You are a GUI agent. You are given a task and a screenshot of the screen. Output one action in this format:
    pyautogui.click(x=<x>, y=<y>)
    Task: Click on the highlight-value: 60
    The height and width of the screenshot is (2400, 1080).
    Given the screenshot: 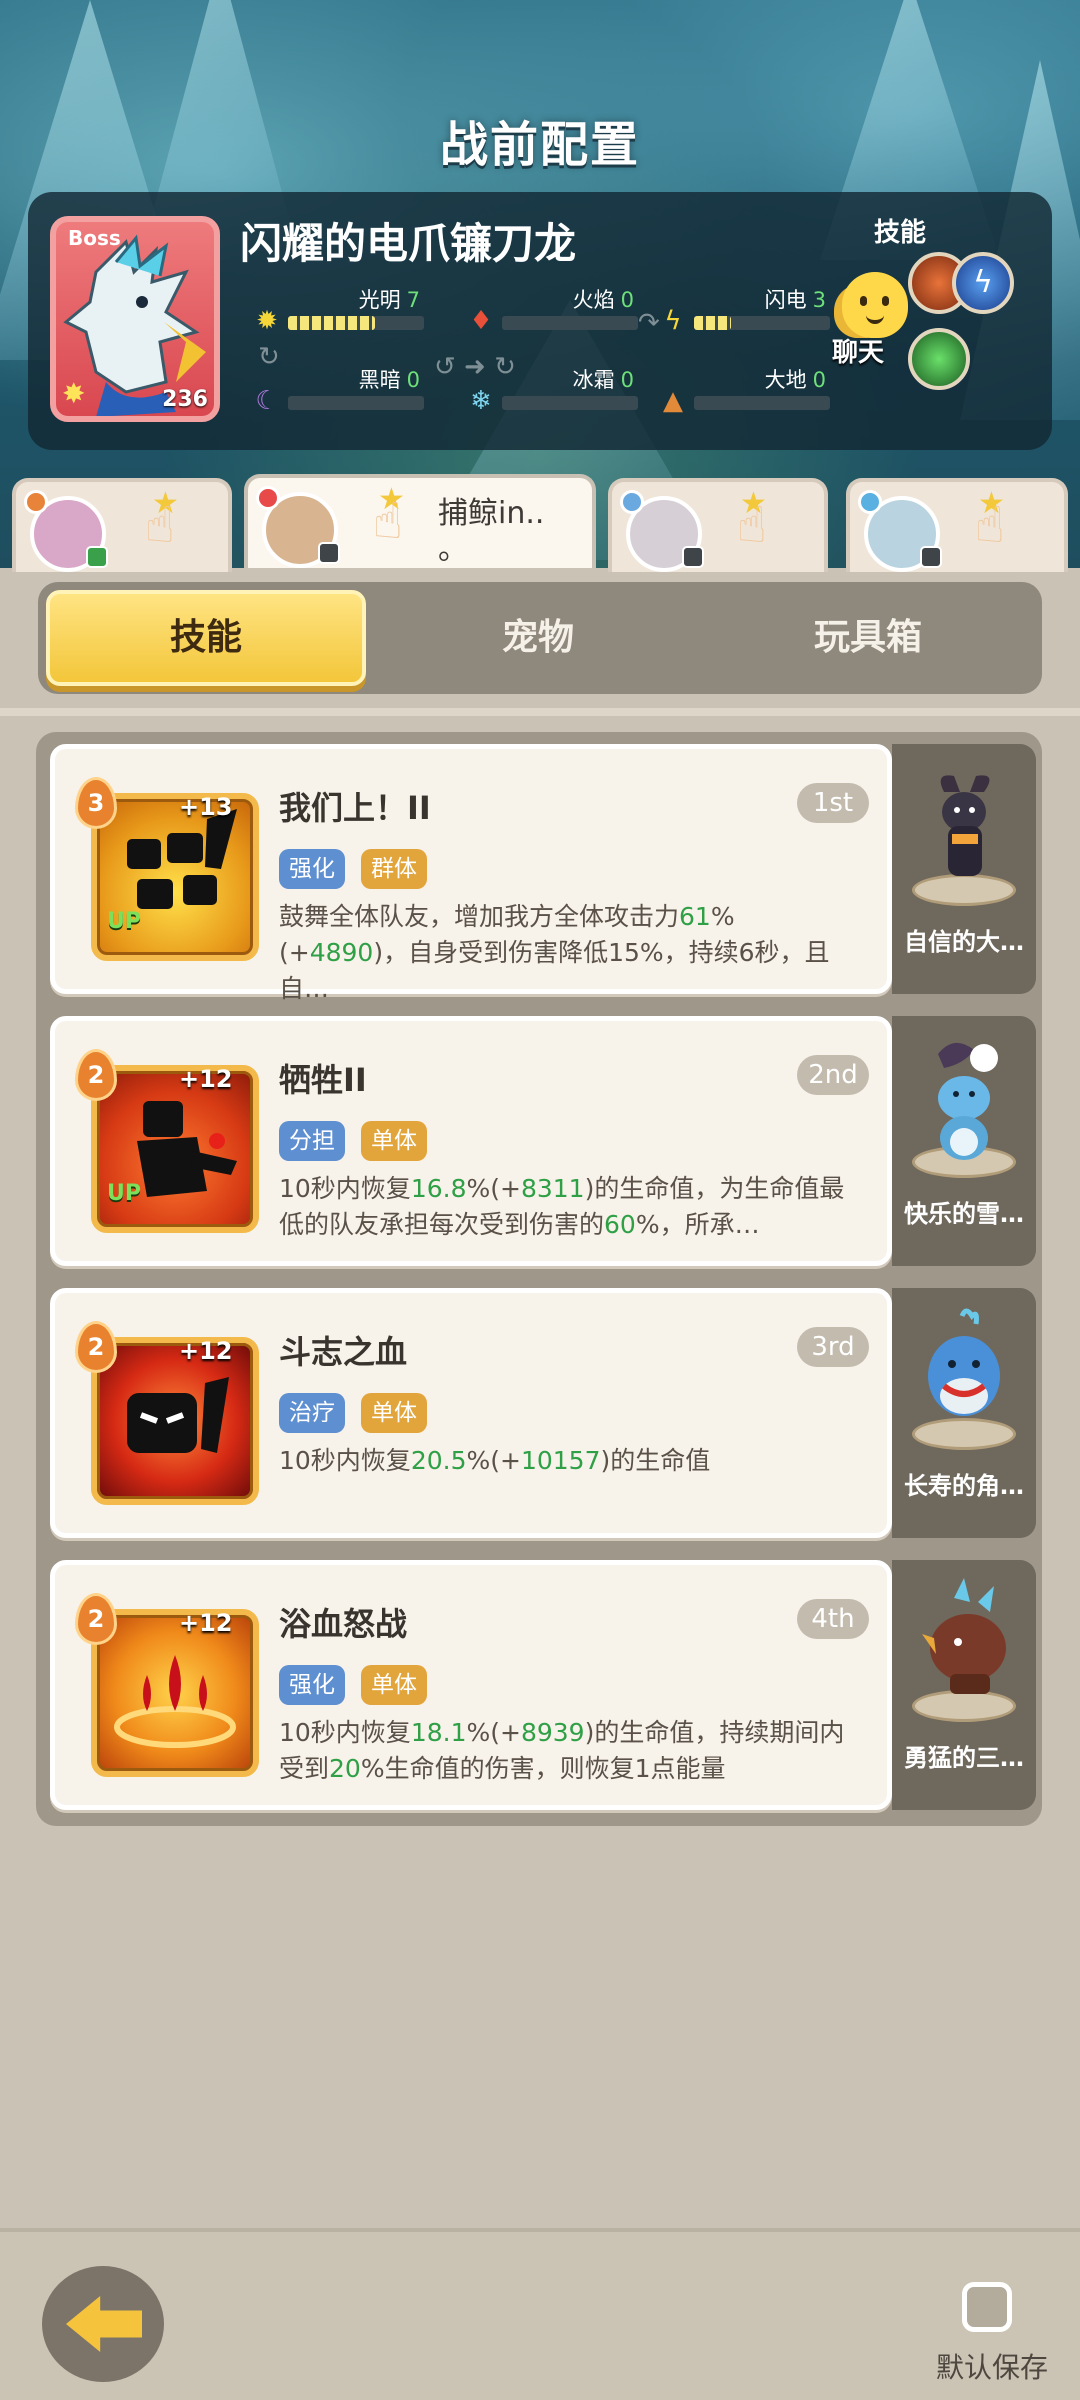 What is the action you would take?
    pyautogui.click(x=620, y=1224)
    